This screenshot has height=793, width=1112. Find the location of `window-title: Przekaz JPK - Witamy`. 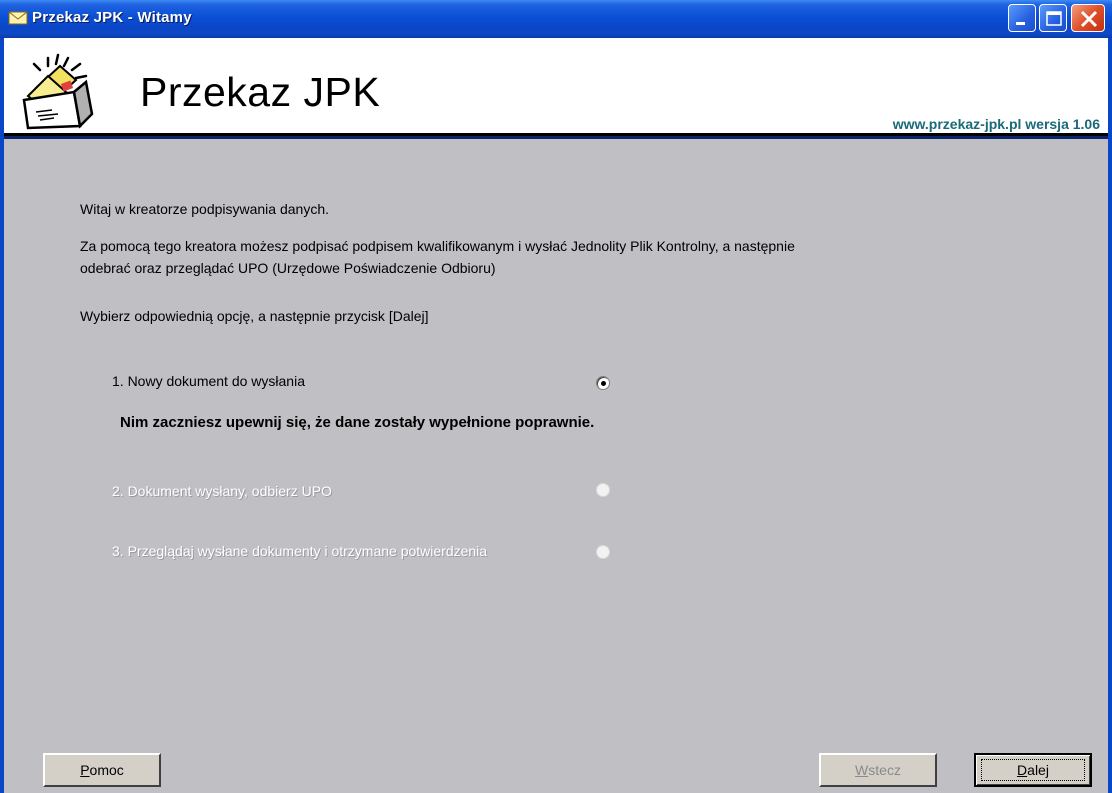

window-title: Przekaz JPK - Witamy is located at coordinates (112, 17).